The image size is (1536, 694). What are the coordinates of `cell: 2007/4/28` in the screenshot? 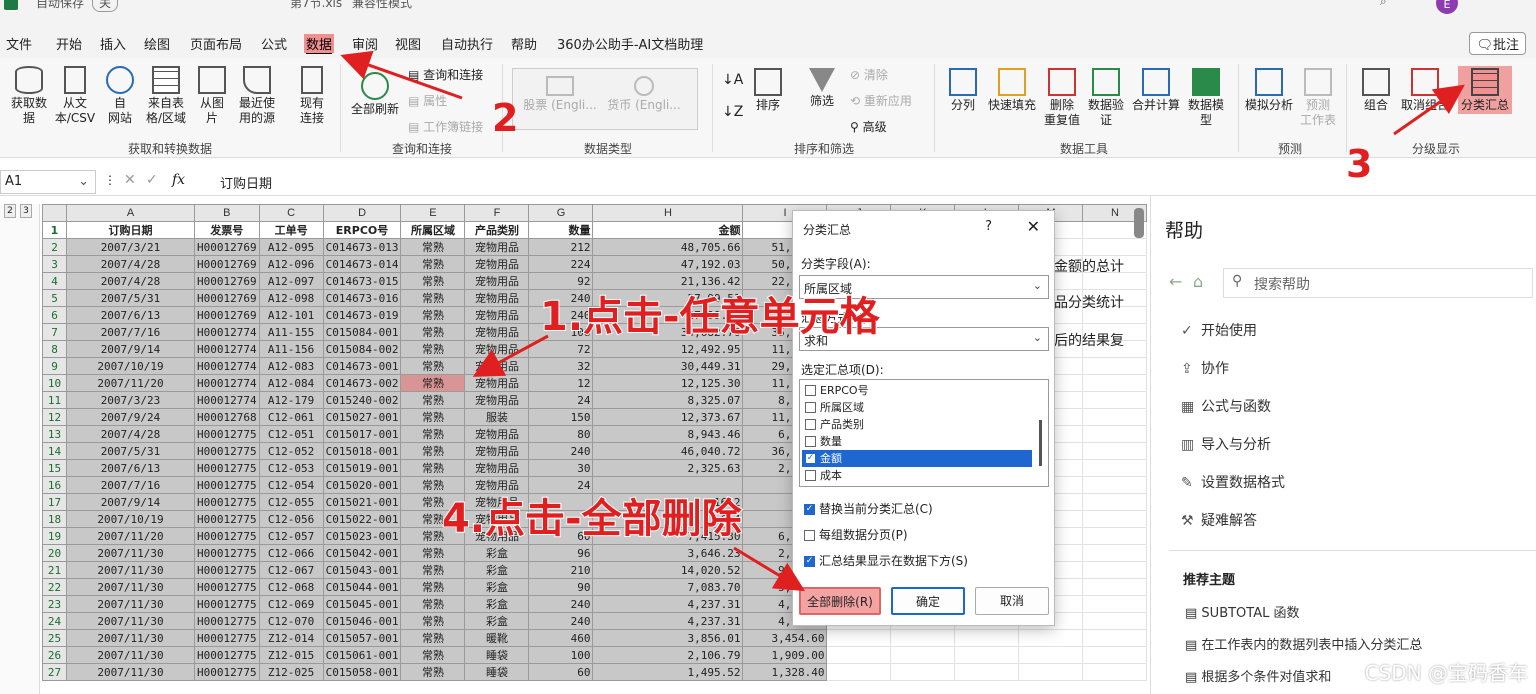 It's located at (130, 434).